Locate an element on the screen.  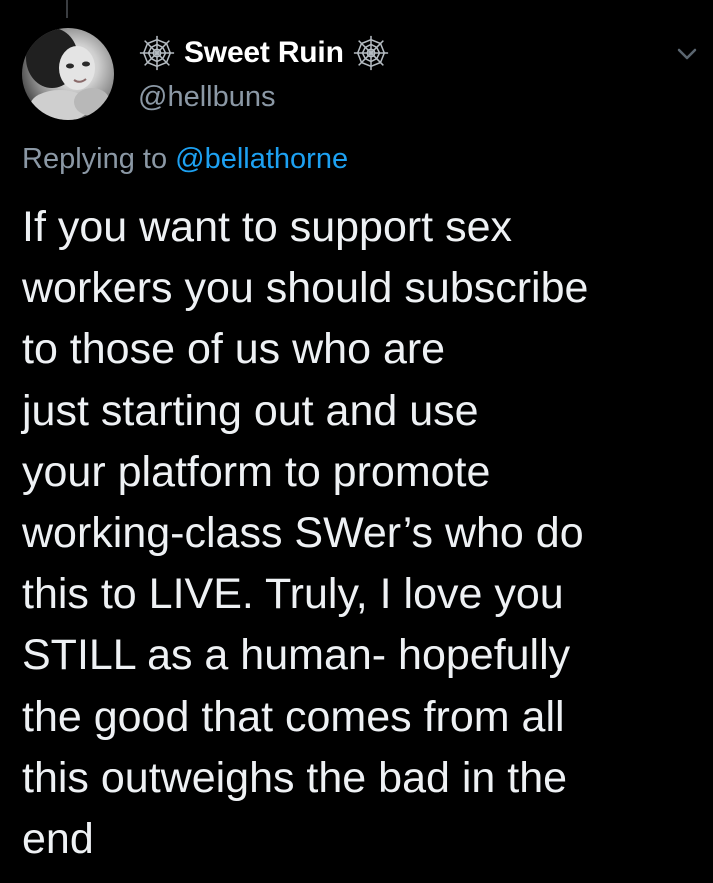
tweet-line: working-class SWer’s who do is located at coordinates (303, 533).